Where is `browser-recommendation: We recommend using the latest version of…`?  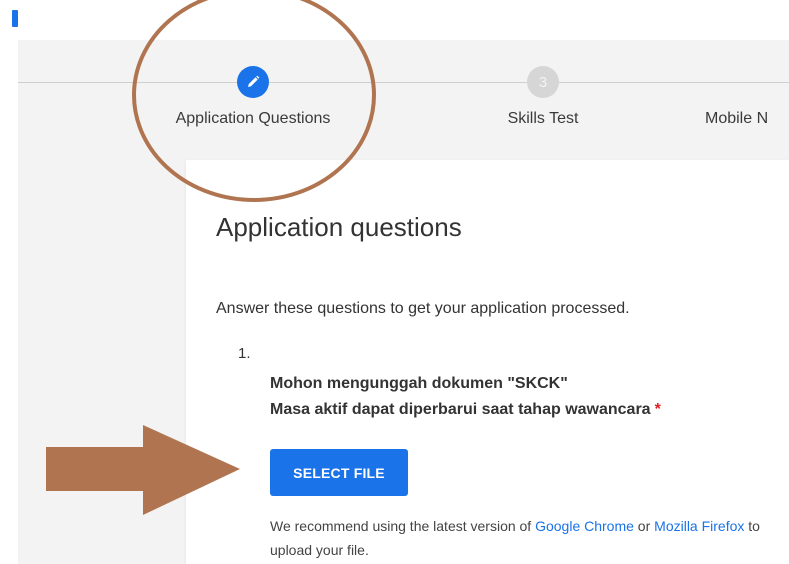
browser-recommendation: We recommend using the latest version of… is located at coordinates (529, 538).